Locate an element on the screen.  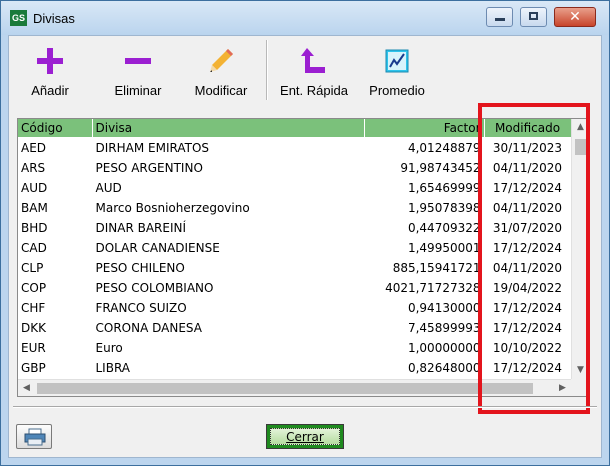
cell-code: AED is located at coordinates (55, 147).